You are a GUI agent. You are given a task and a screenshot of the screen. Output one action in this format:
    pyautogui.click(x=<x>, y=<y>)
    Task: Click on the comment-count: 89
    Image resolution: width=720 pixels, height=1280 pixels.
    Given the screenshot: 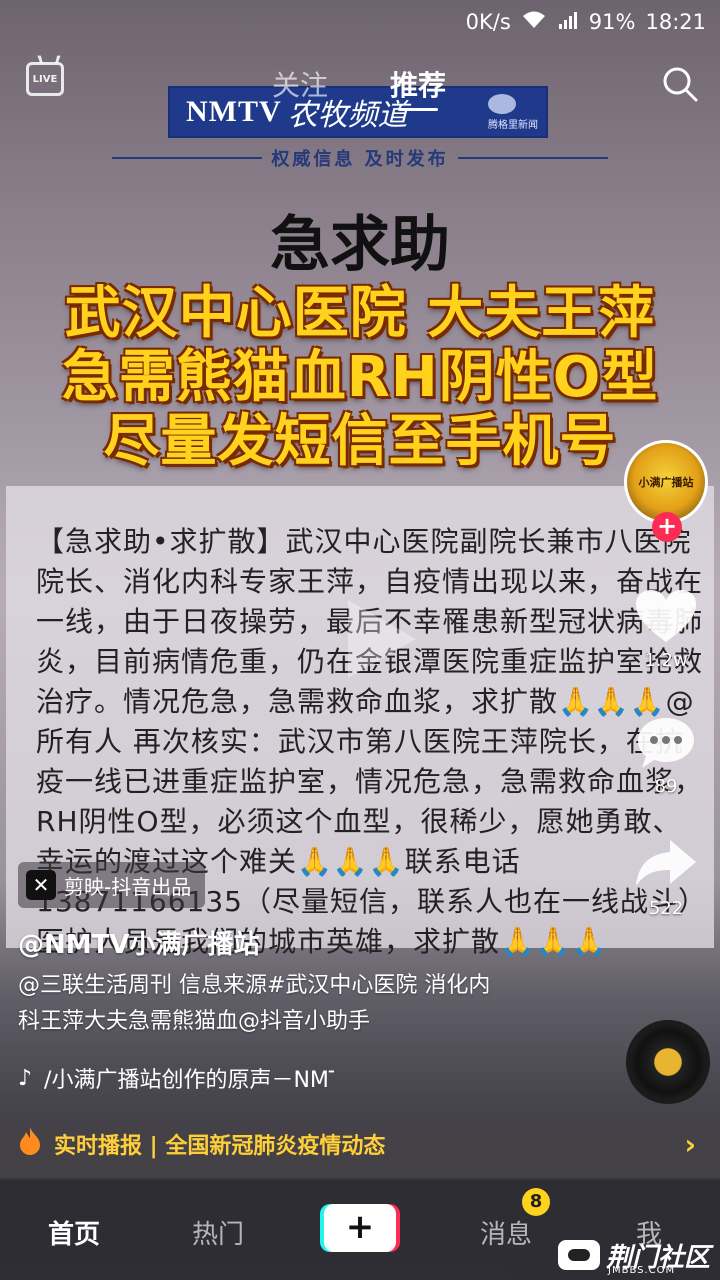 What is the action you would take?
    pyautogui.click(x=666, y=786)
    